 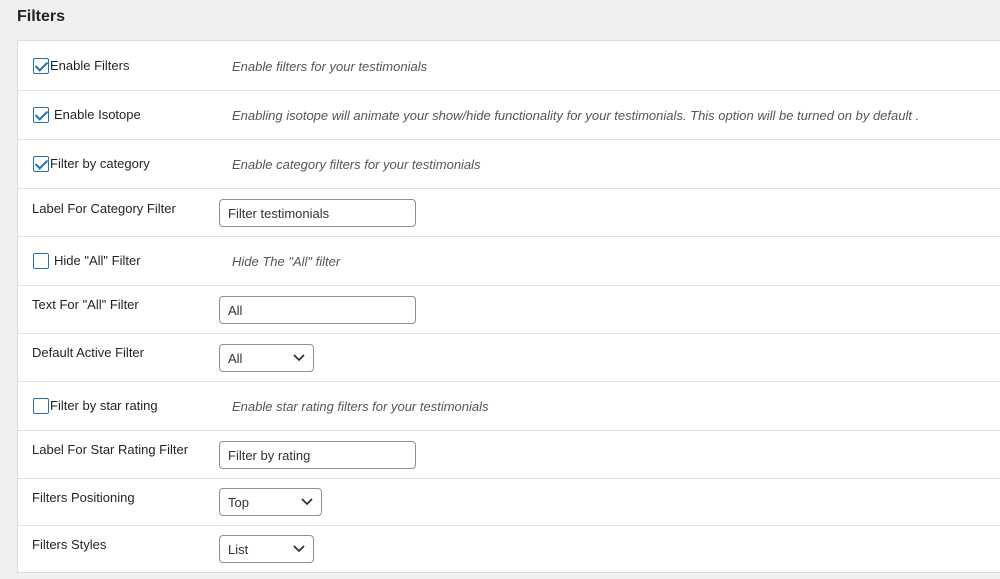 I want to click on hide-all-filter-toggle: Hide "All" Filter, so click(x=87, y=261).